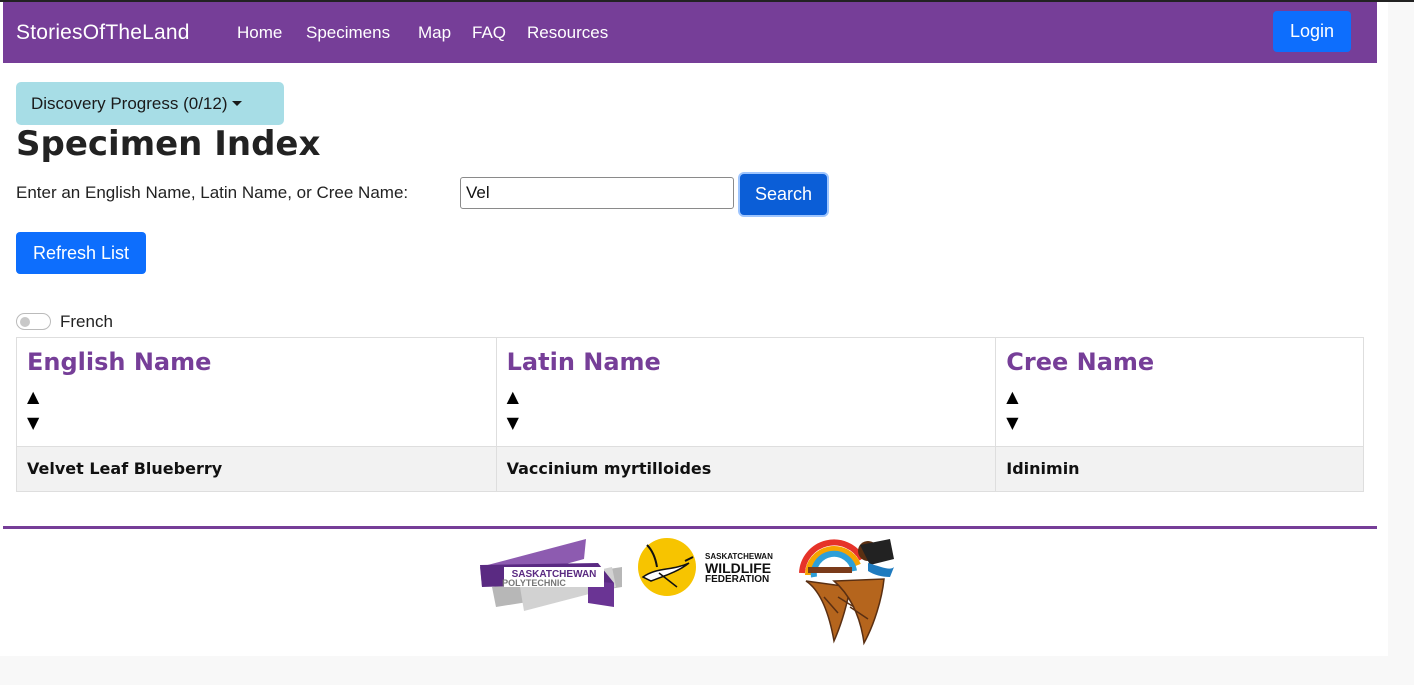  I want to click on page-title: Specimen Index, so click(168, 144).